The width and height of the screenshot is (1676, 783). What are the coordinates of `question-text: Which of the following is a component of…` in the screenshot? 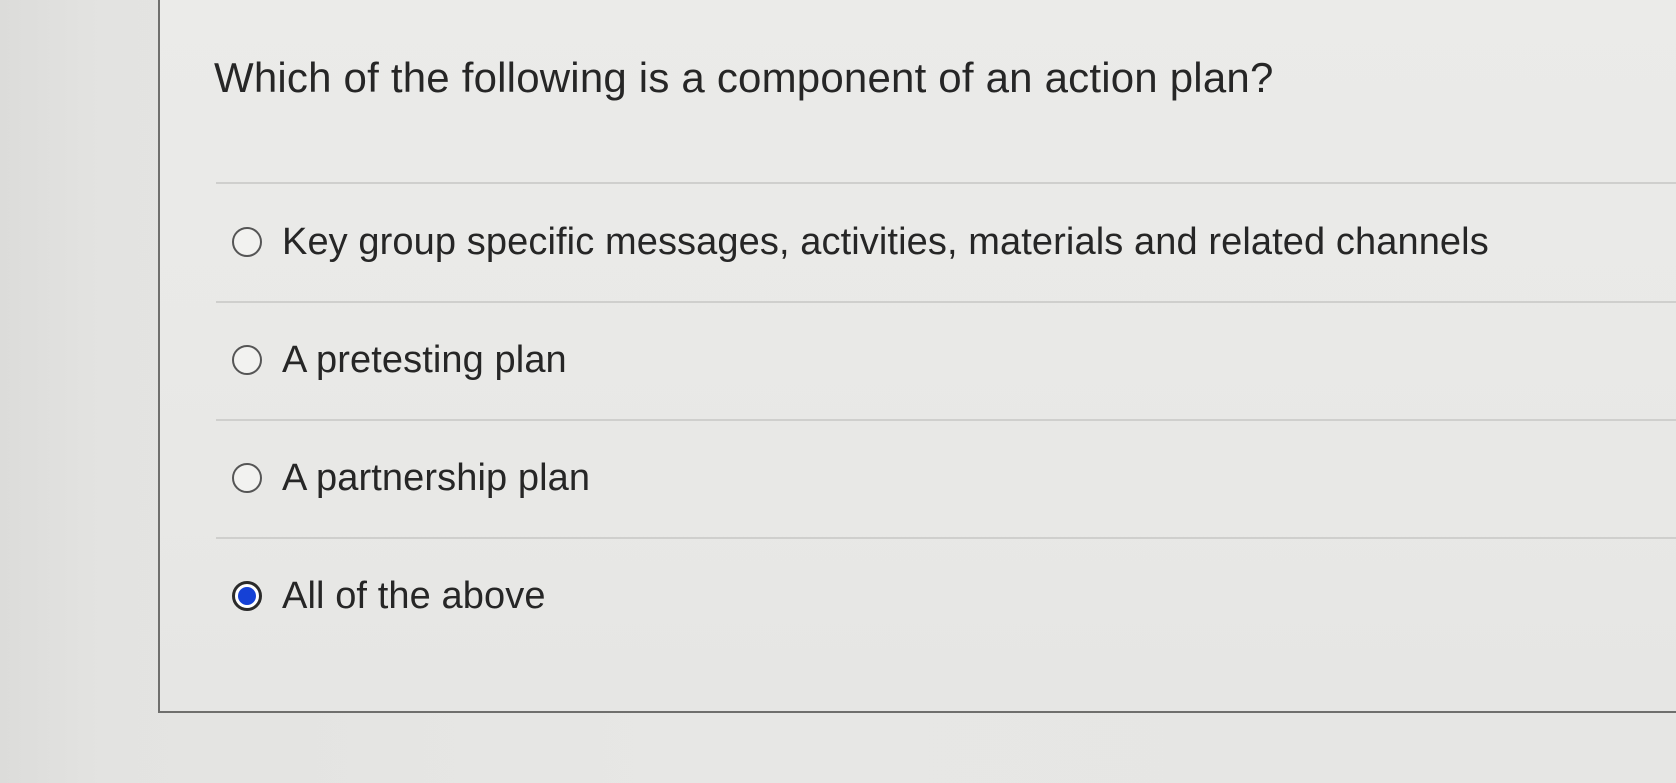 It's located at (744, 77).